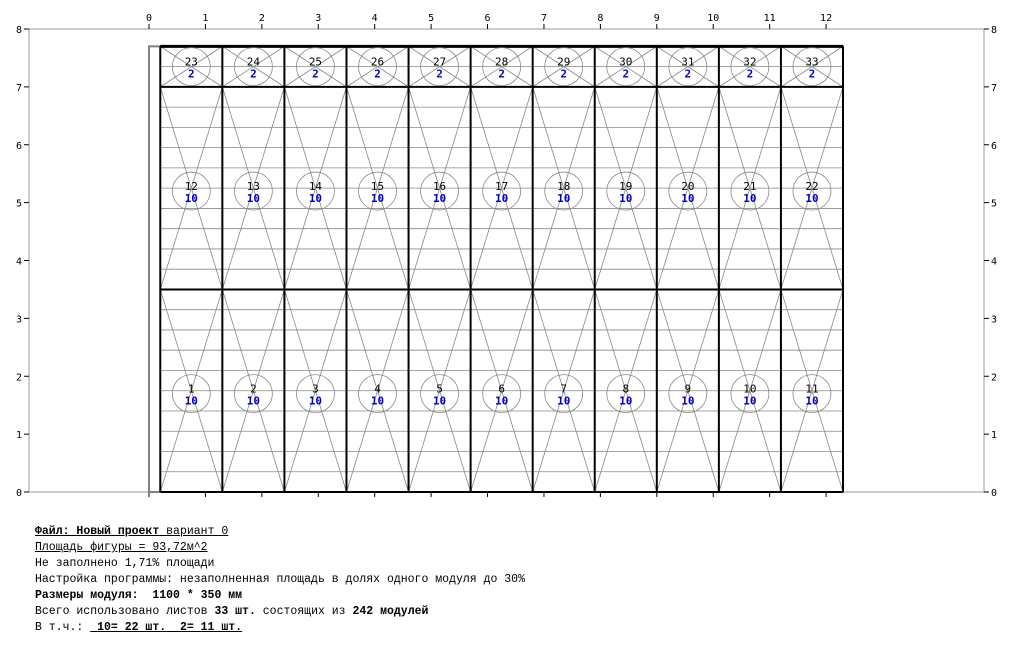  Describe the element at coordinates (149, 18) in the screenshot. I see `x-tick-label-top: 0` at that location.